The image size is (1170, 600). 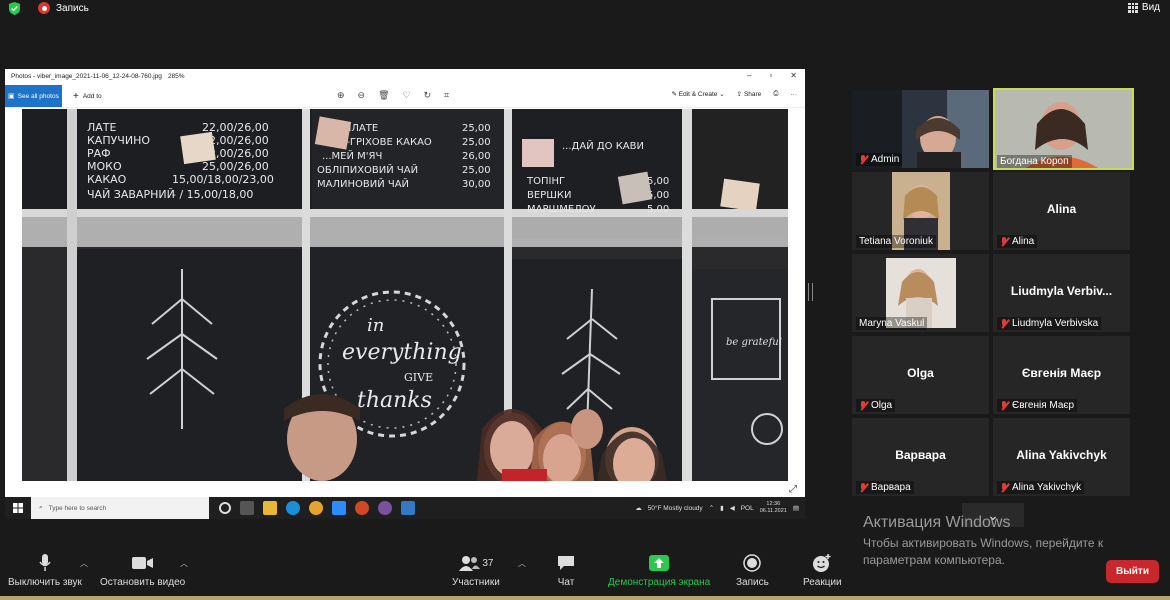 I want to click on view-button: Вид, so click(x=1143, y=7).